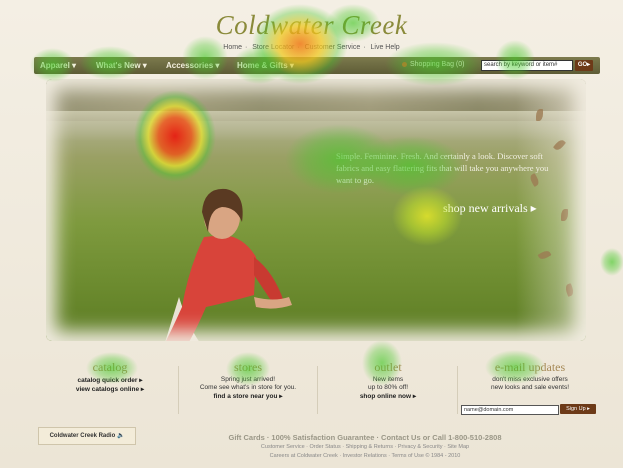 The height and width of the screenshot is (468, 623). I want to click on signup-label: Sign Up, so click(576, 409).